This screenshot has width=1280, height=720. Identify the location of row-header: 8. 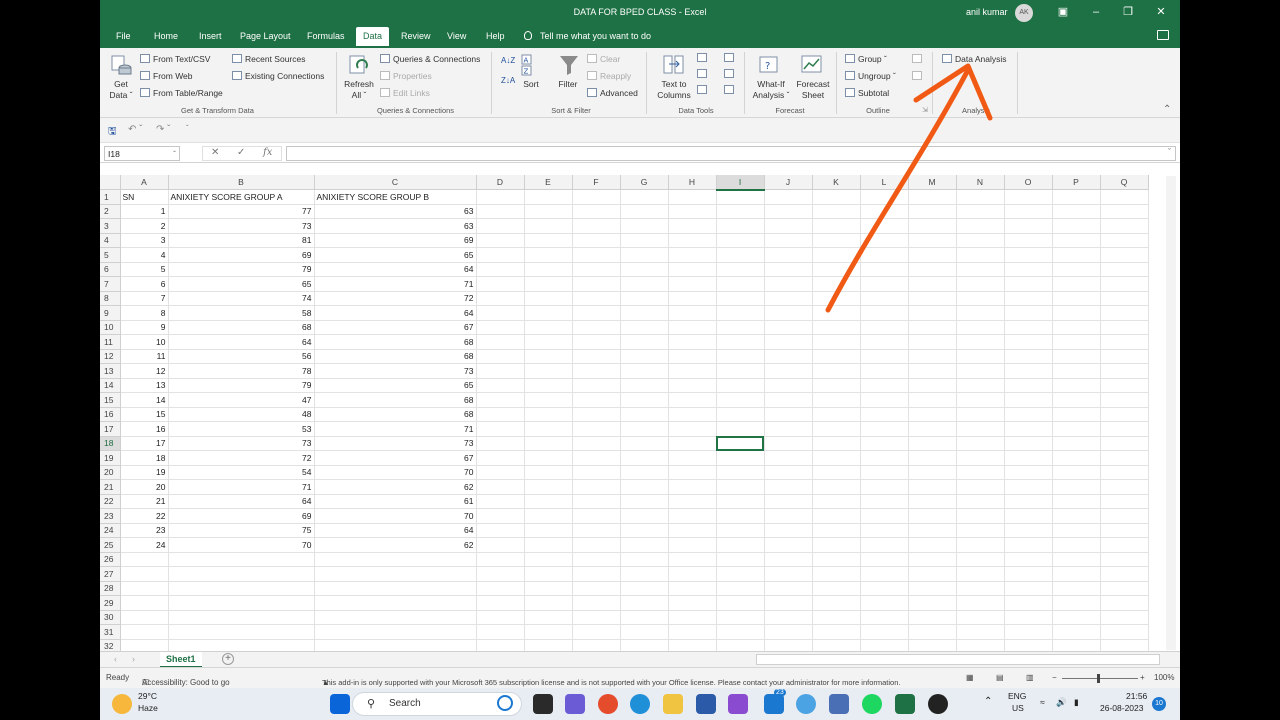
(110, 298).